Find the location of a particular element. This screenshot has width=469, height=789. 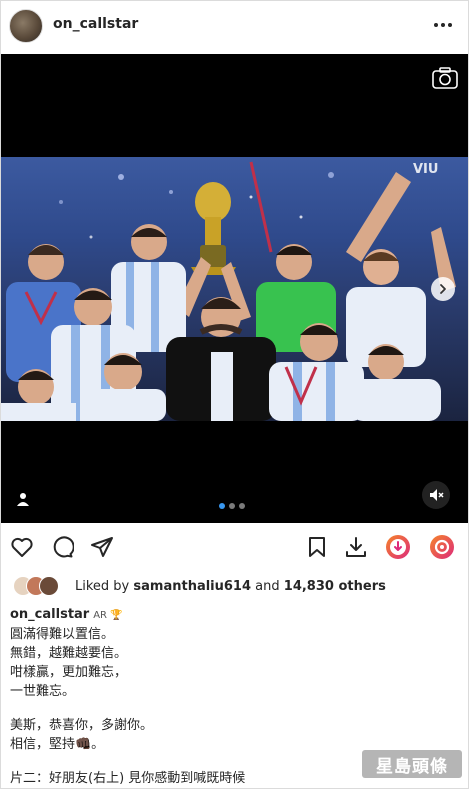

paper-plane-icon is located at coordinates (102, 547).